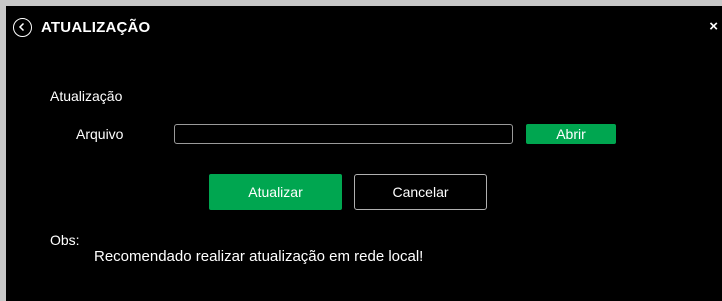 The height and width of the screenshot is (301, 722). I want to click on file-path-input, so click(343, 134).